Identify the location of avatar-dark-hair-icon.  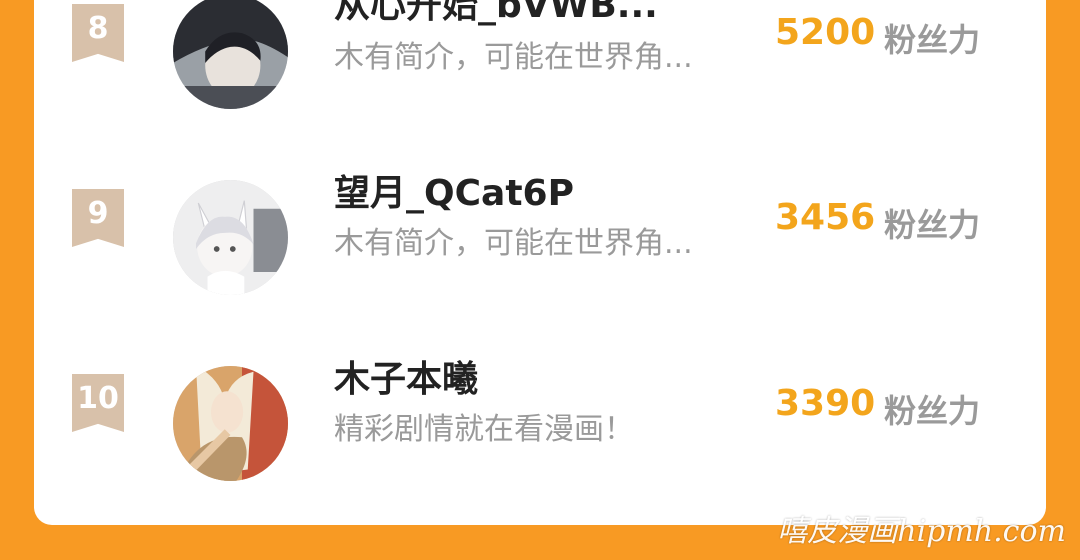
(230, 54).